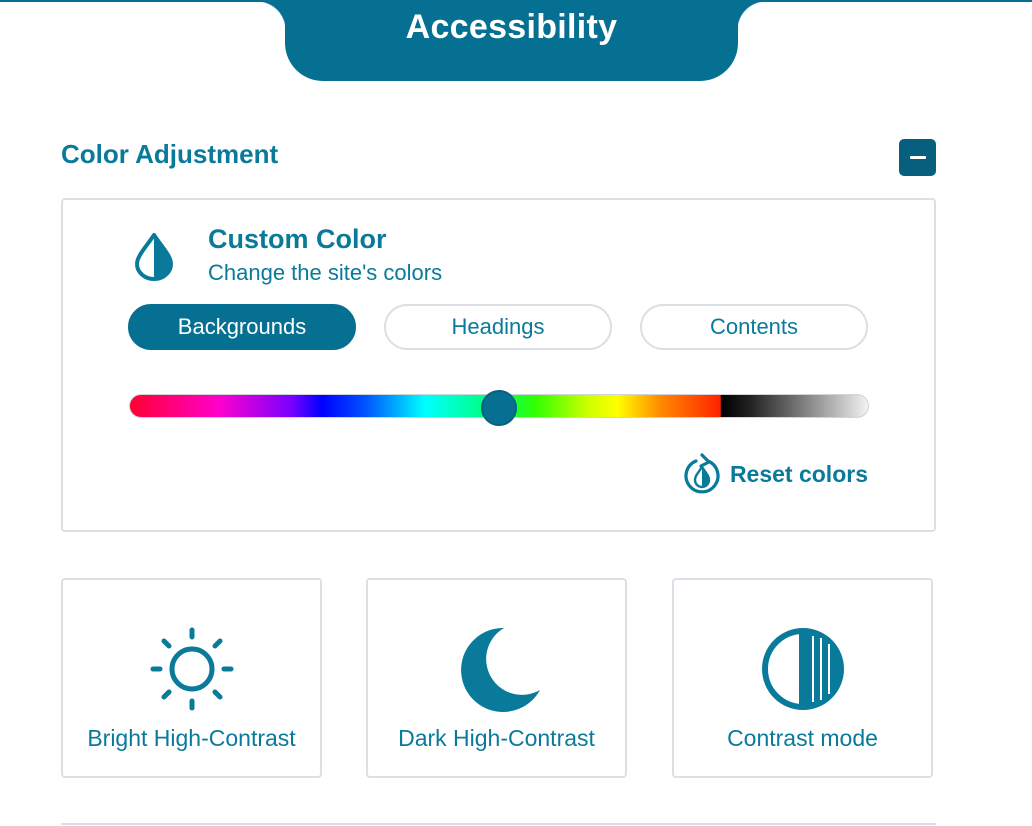 Image resolution: width=1032 pixels, height=826 pixels. I want to click on sun-icon, so click(191, 669).